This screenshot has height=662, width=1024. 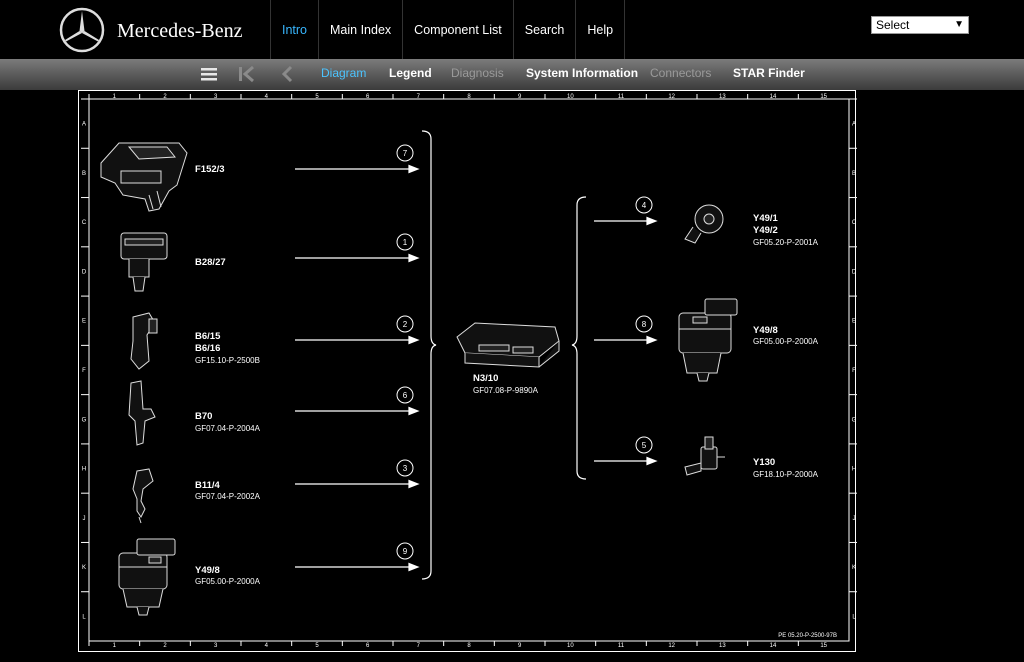 What do you see at coordinates (469, 646) in the screenshot?
I see `grid-column-label: 8` at bounding box center [469, 646].